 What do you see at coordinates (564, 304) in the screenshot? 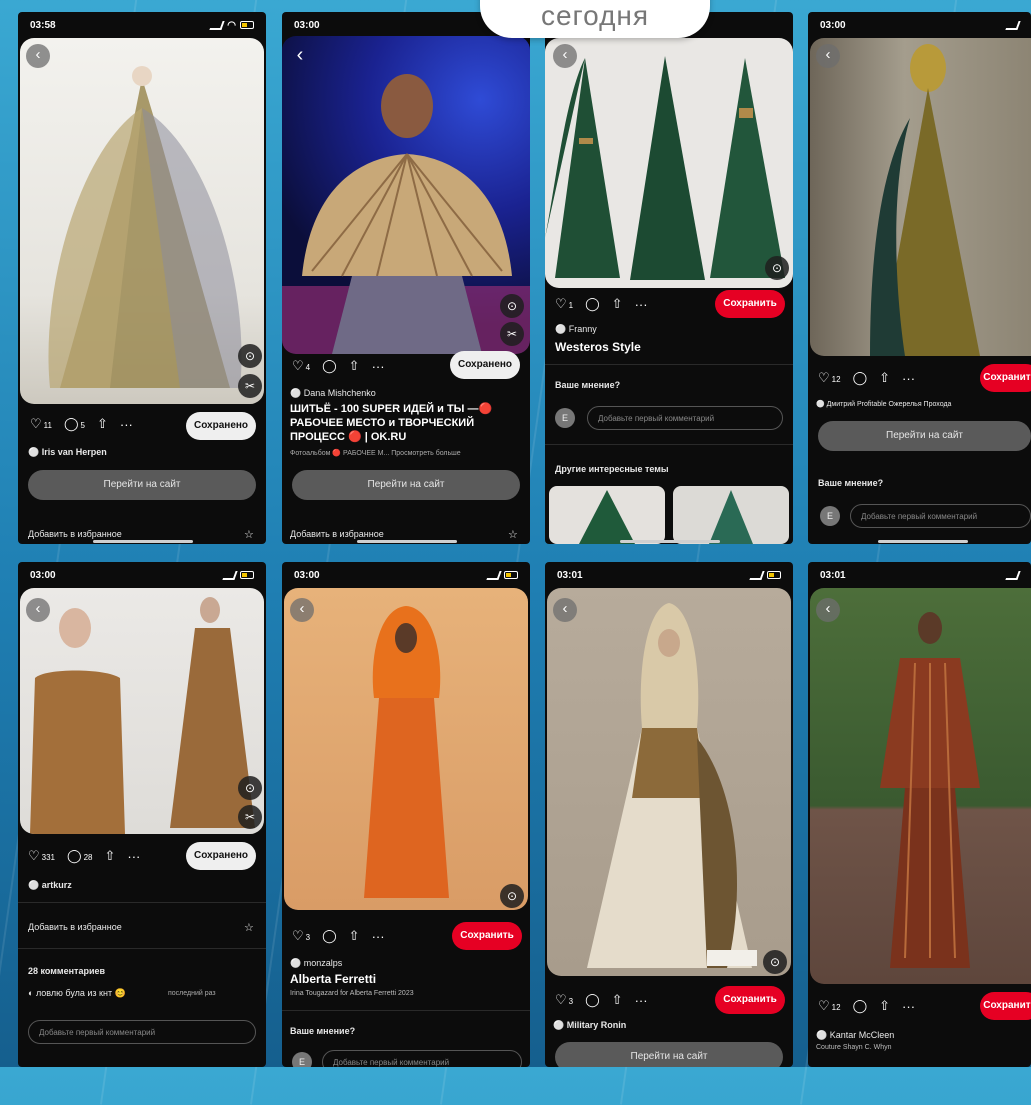
I see `like-icon: ♡ 1` at bounding box center [564, 304].